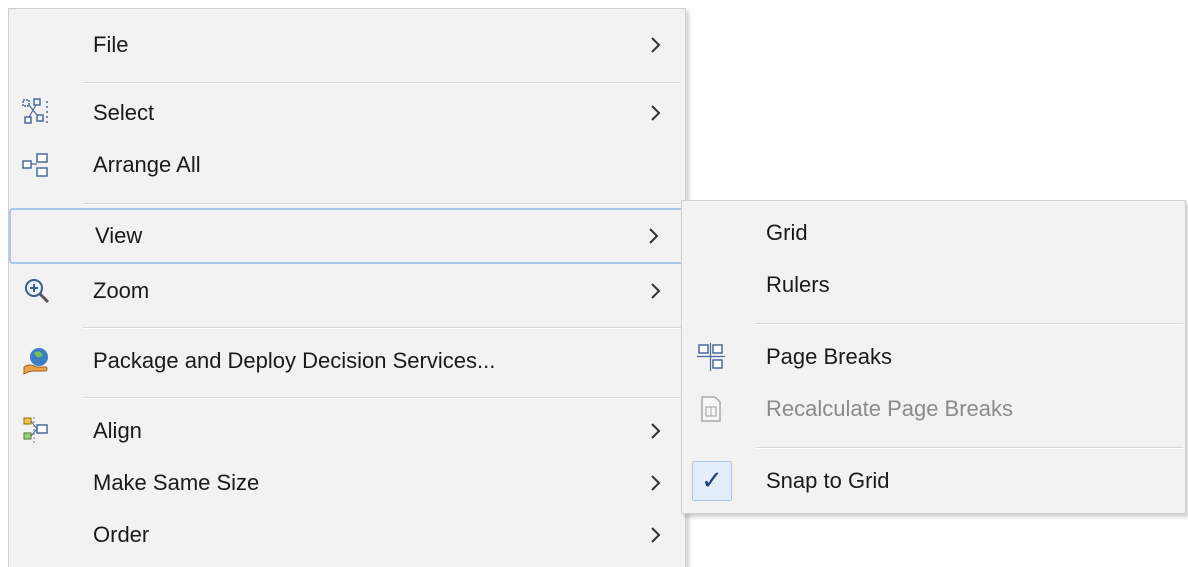  Describe the element at coordinates (117, 430) in the screenshot. I see `menu-item-label: Align` at that location.